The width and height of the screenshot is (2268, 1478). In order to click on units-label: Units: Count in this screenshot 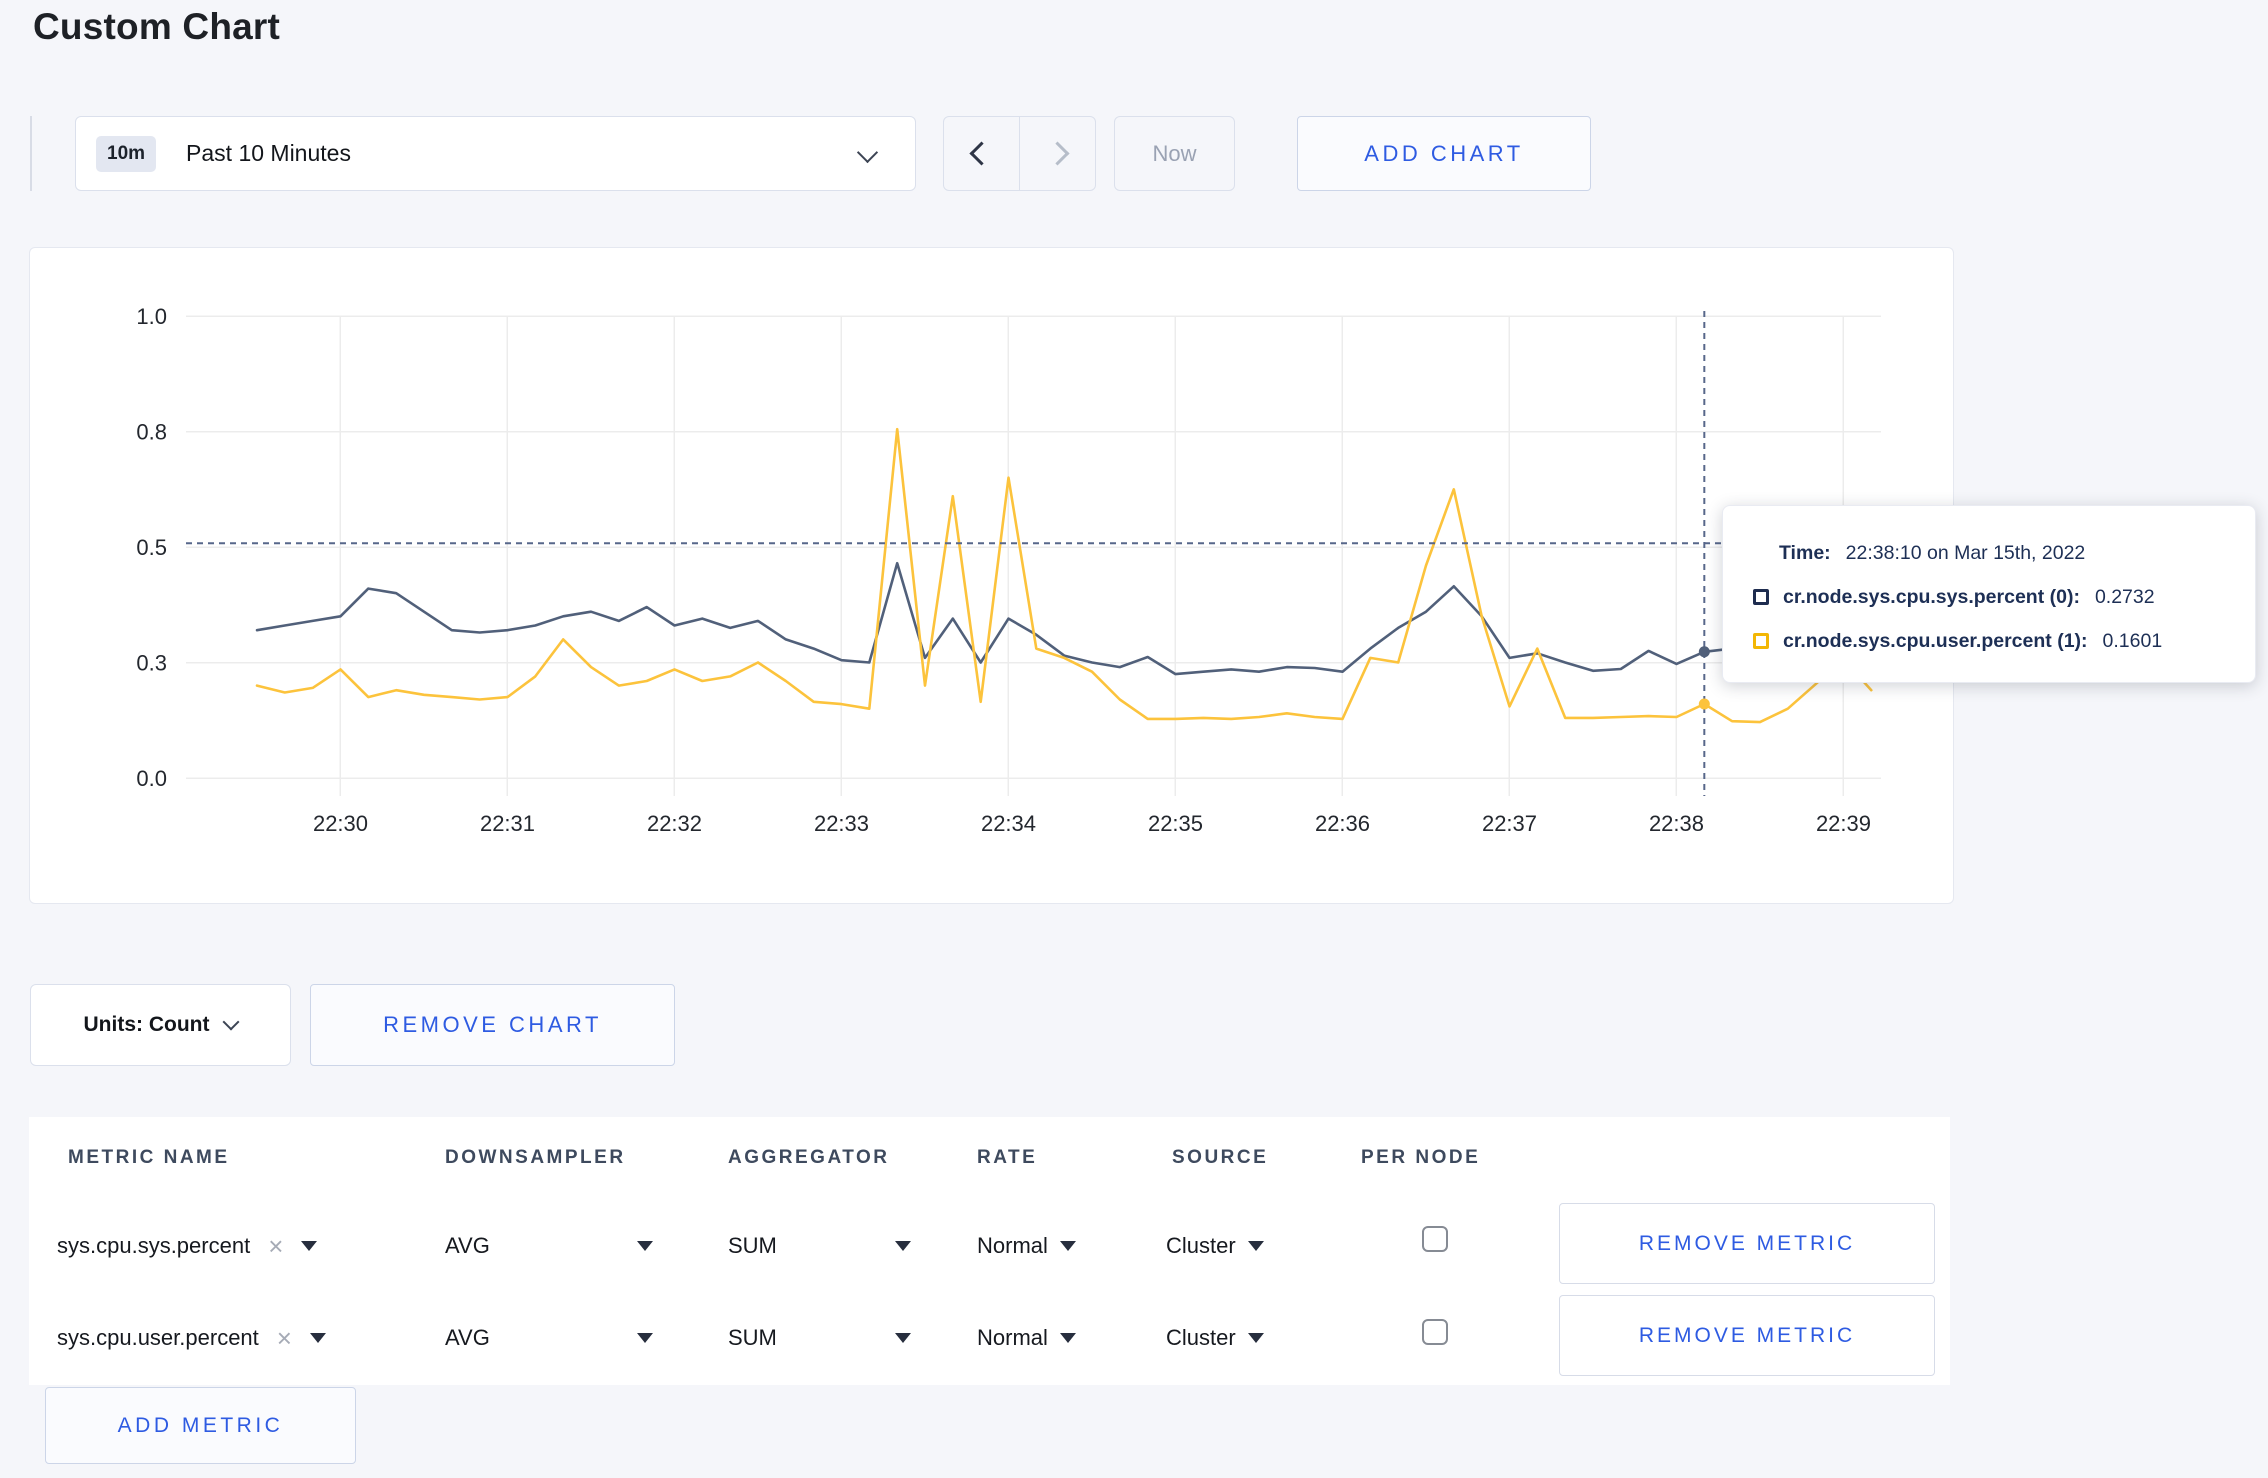, I will do `click(146, 1024)`.